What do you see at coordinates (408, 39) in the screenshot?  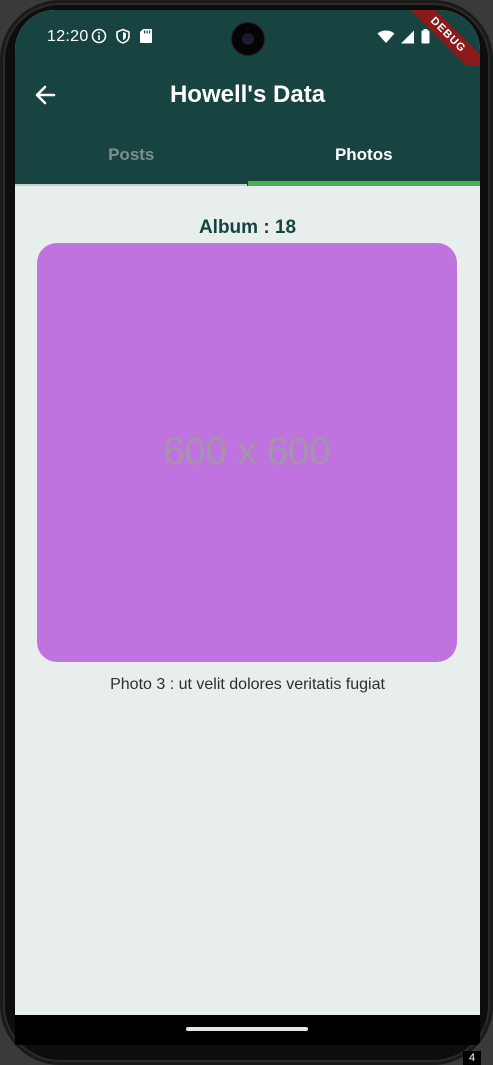 I see `cell-signal-icon` at bounding box center [408, 39].